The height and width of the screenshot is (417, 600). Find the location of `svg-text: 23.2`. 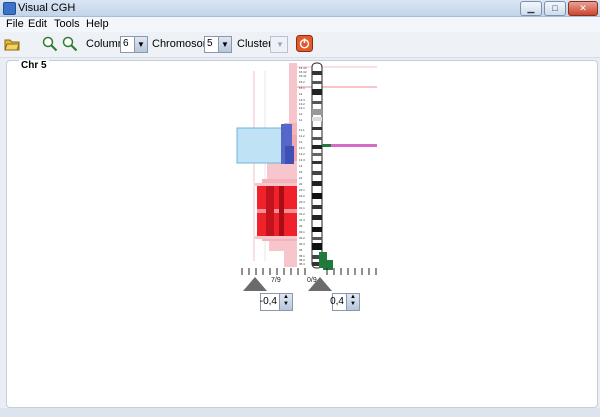

svg-text: 23.2 is located at coordinates (302, 196).